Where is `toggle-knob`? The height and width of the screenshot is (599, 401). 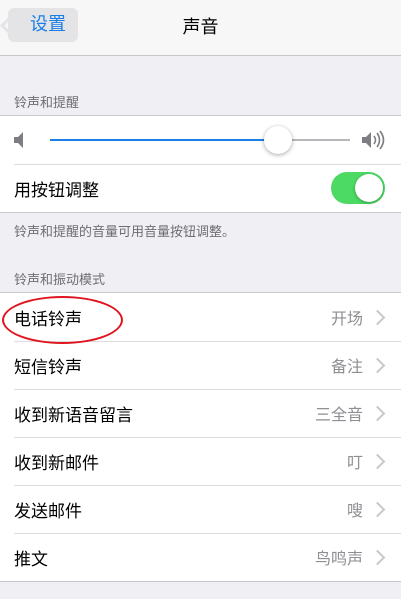 toggle-knob is located at coordinates (369, 188).